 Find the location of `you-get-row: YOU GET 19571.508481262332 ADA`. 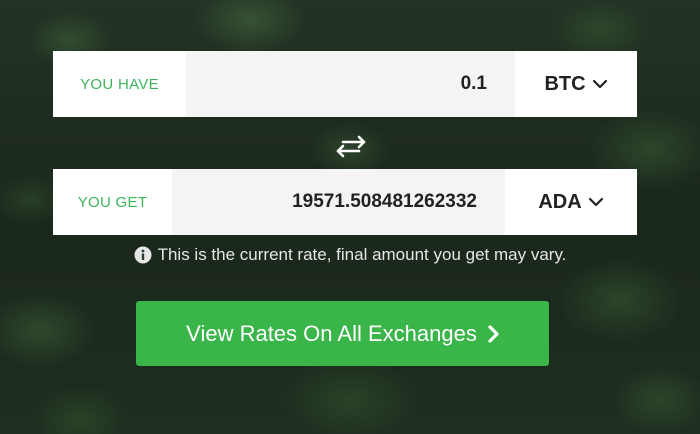

you-get-row: YOU GET 19571.508481262332 ADA is located at coordinates (345, 202).